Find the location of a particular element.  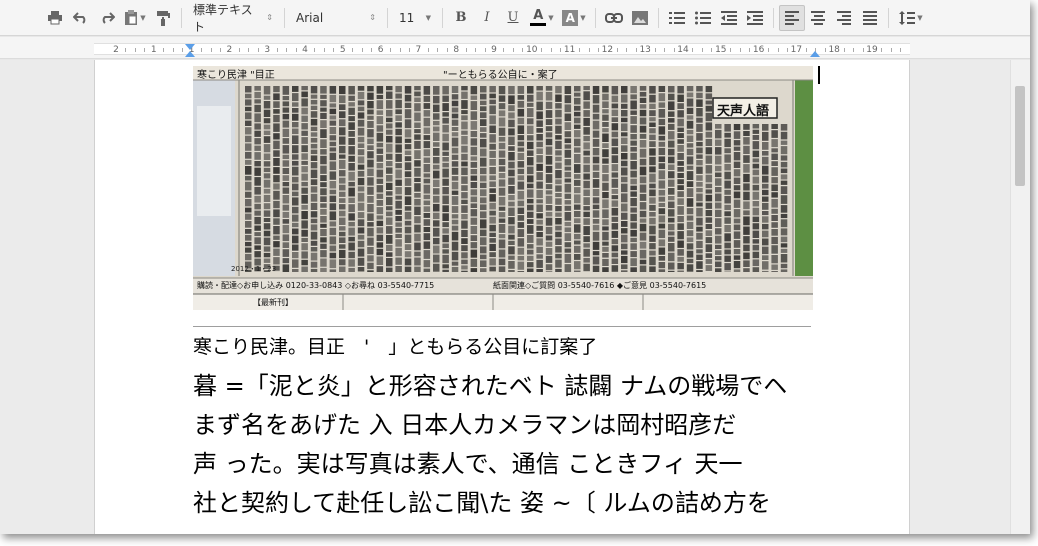

ocr-line-4: 声 った。実は写真は素人で、通信 こときフィ 天一 is located at coordinates (467, 461).